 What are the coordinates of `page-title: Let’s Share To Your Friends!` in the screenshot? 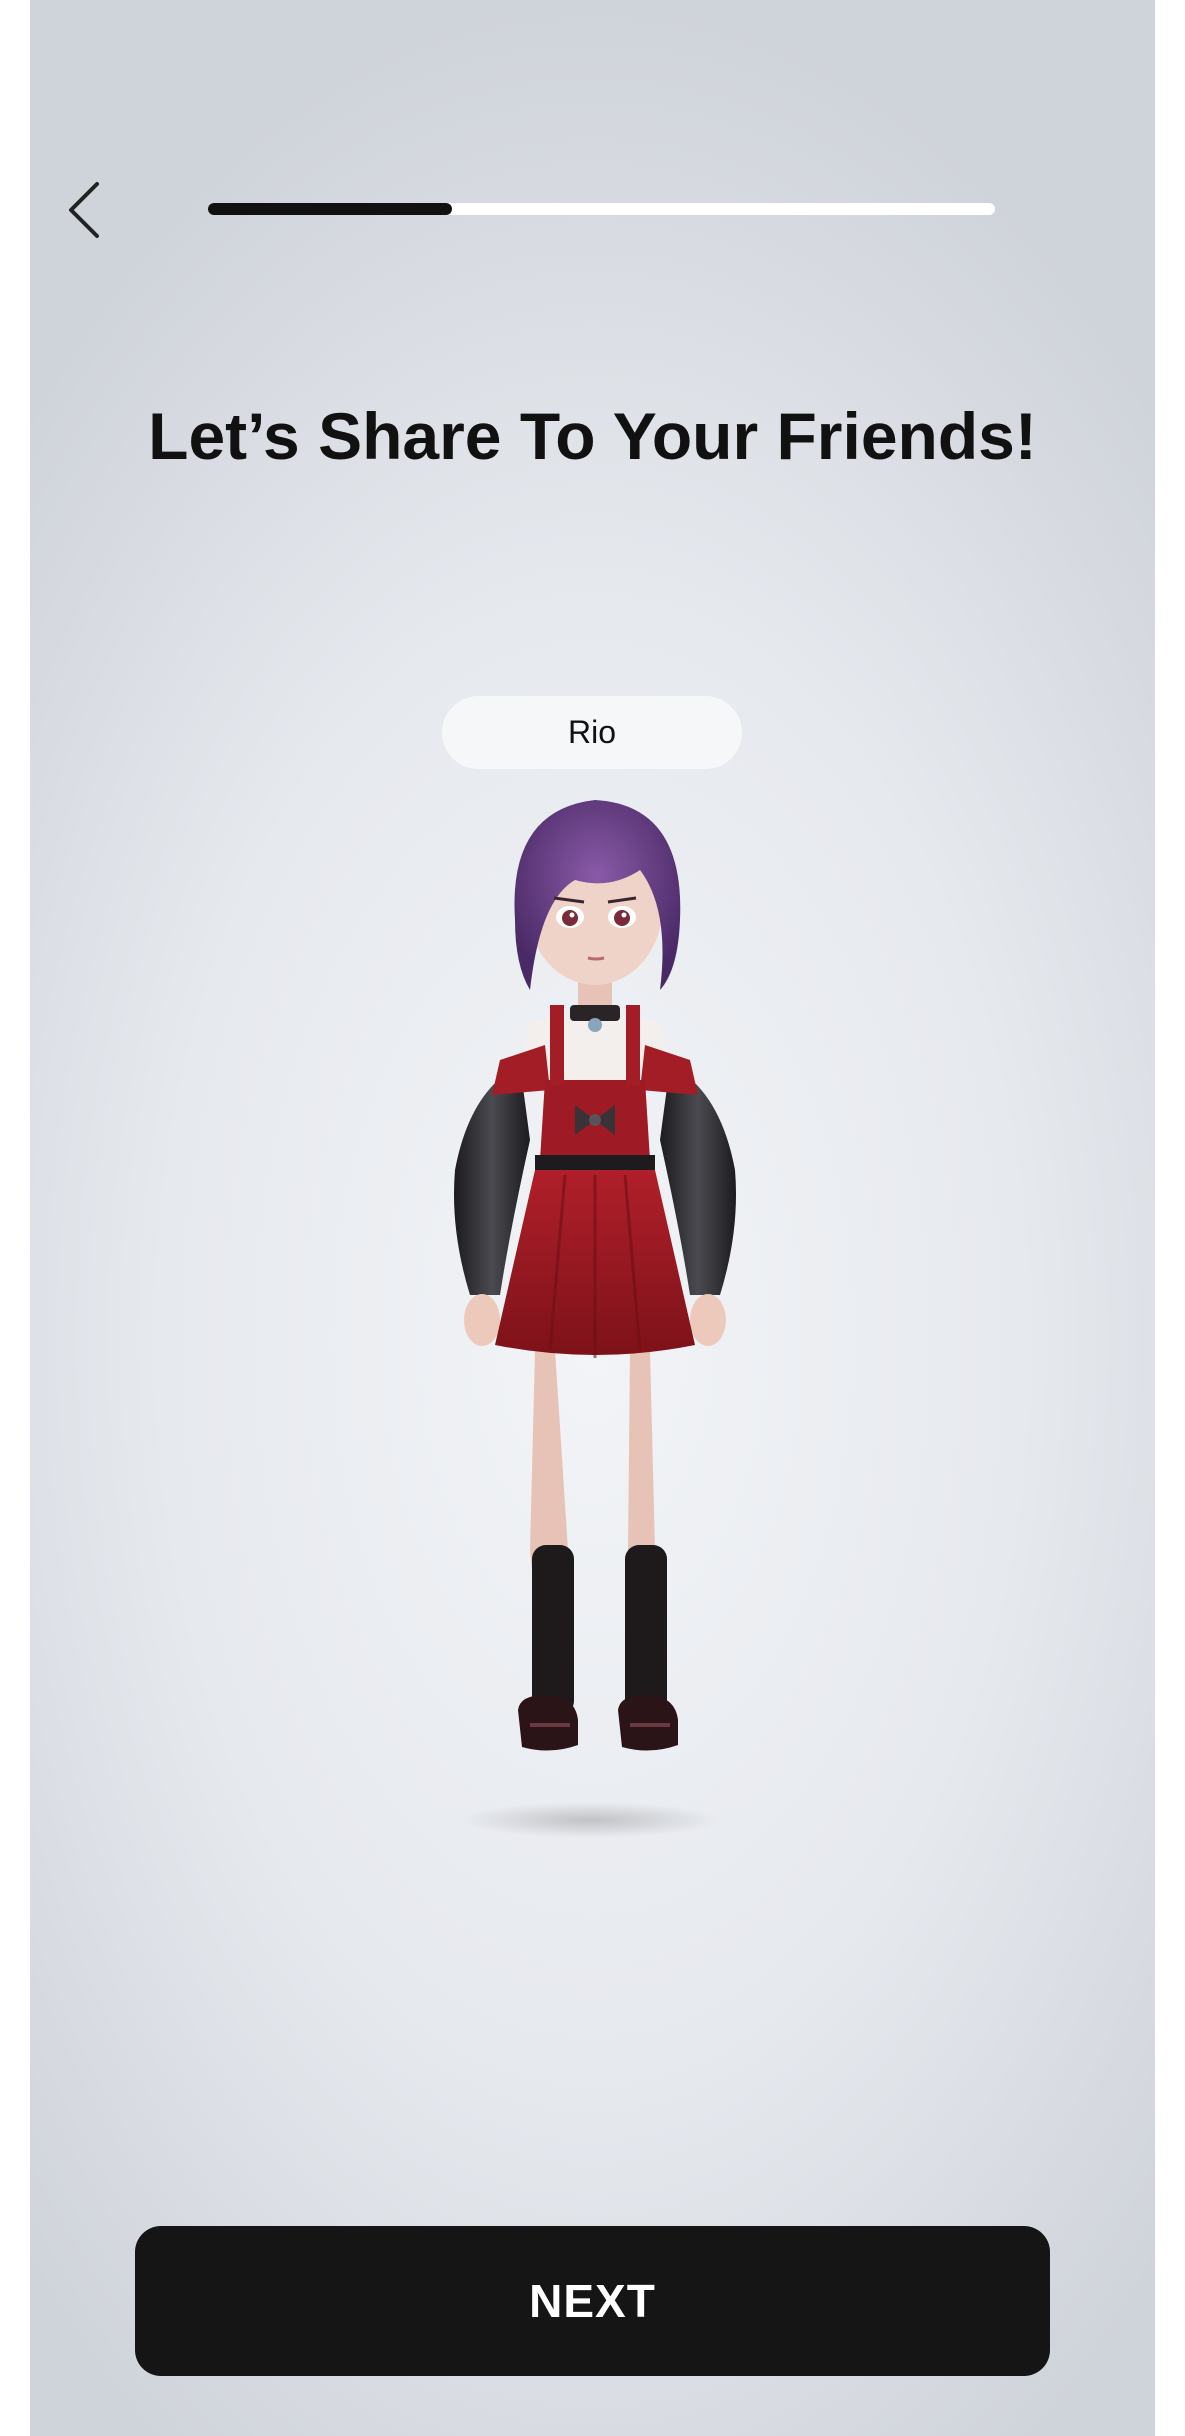 It's located at (592, 436).